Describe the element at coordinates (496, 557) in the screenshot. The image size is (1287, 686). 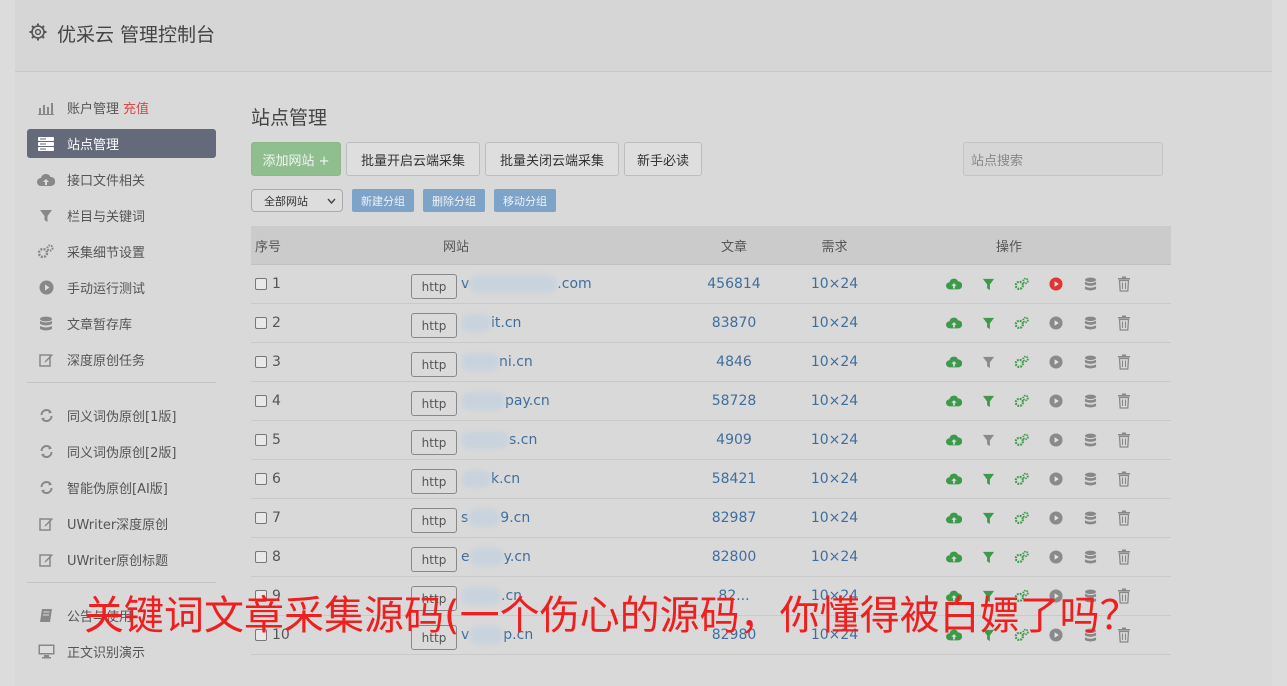
I see `site-domain-link: e y.cn` at that location.